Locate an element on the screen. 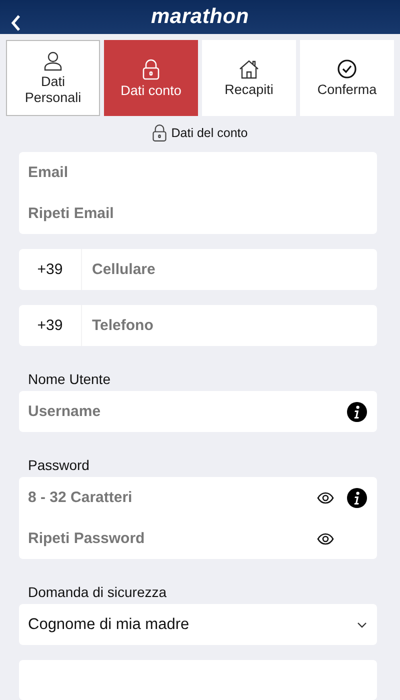 This screenshot has width=400, height=700. step-tab: Conferma is located at coordinates (347, 78).